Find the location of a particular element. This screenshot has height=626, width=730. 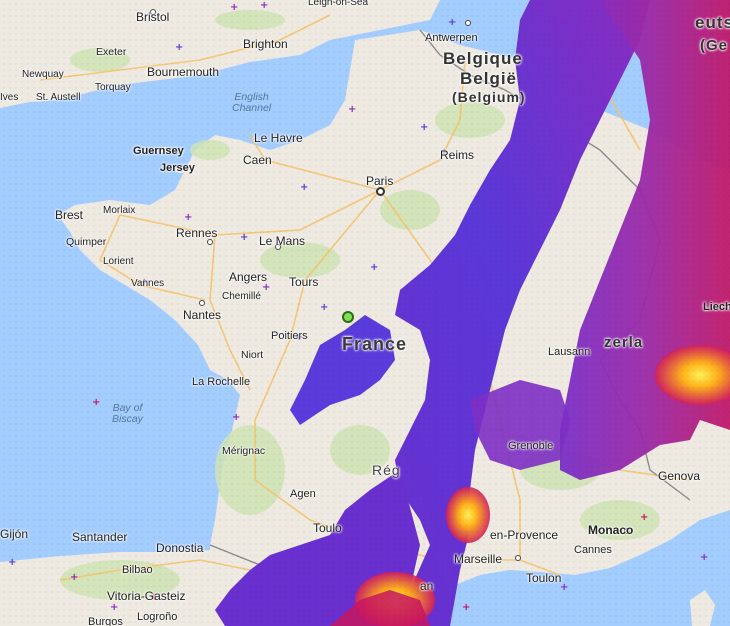

city-label-torquay: Torquay is located at coordinates (113, 88).